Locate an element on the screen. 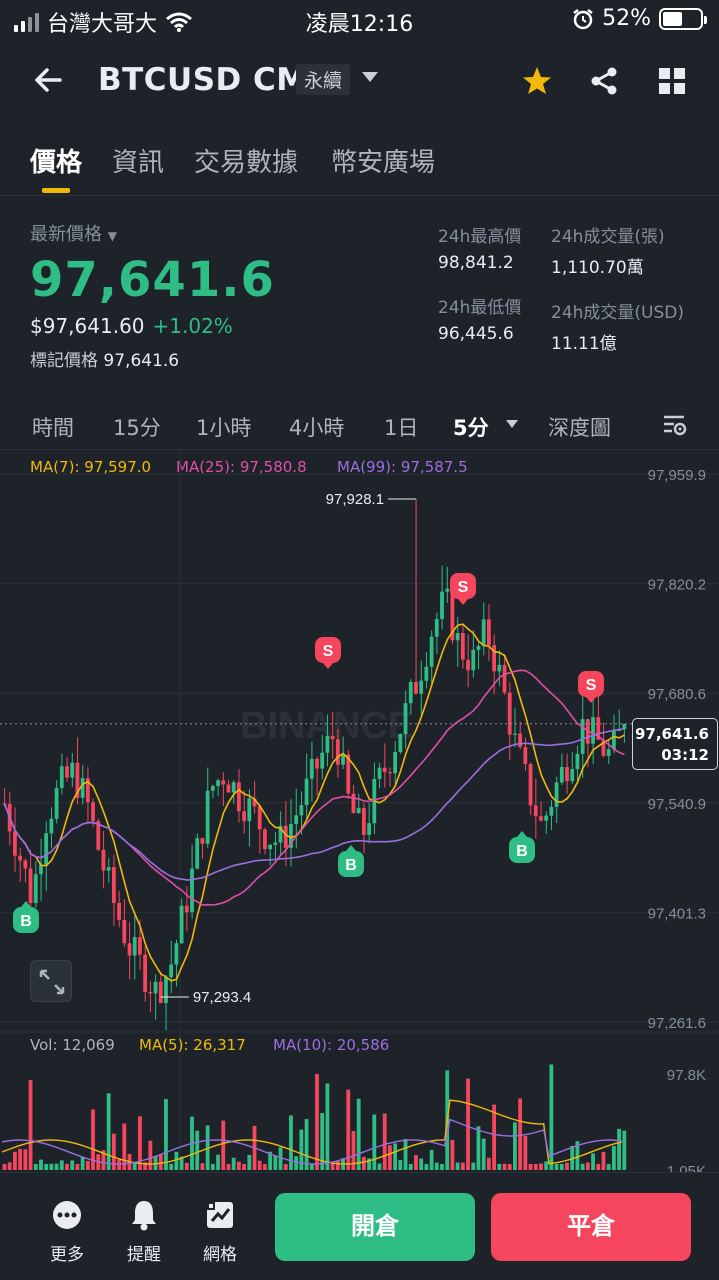 This screenshot has width=719, height=1280. annotations: 97,928.1 97,293.4 is located at coordinates (288, 748).